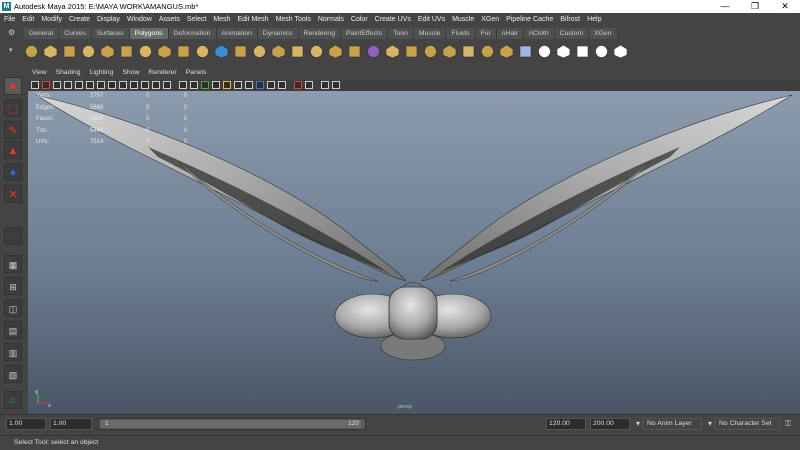 This screenshot has width=800, height=450. I want to click on poly-torus-icon, so click(126, 51).